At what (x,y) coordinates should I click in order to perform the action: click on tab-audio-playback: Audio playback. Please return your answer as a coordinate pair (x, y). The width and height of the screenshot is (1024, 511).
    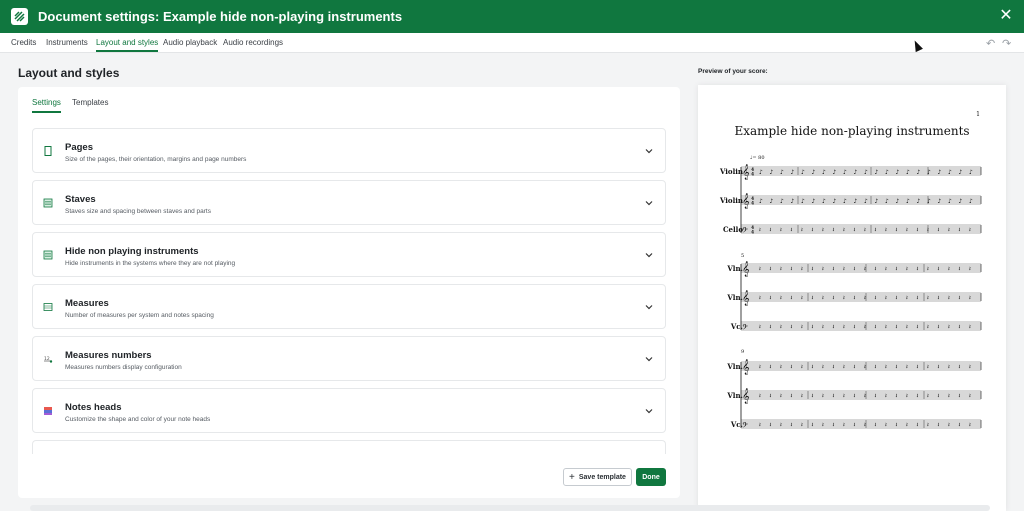
    Looking at the image, I should click on (190, 42).